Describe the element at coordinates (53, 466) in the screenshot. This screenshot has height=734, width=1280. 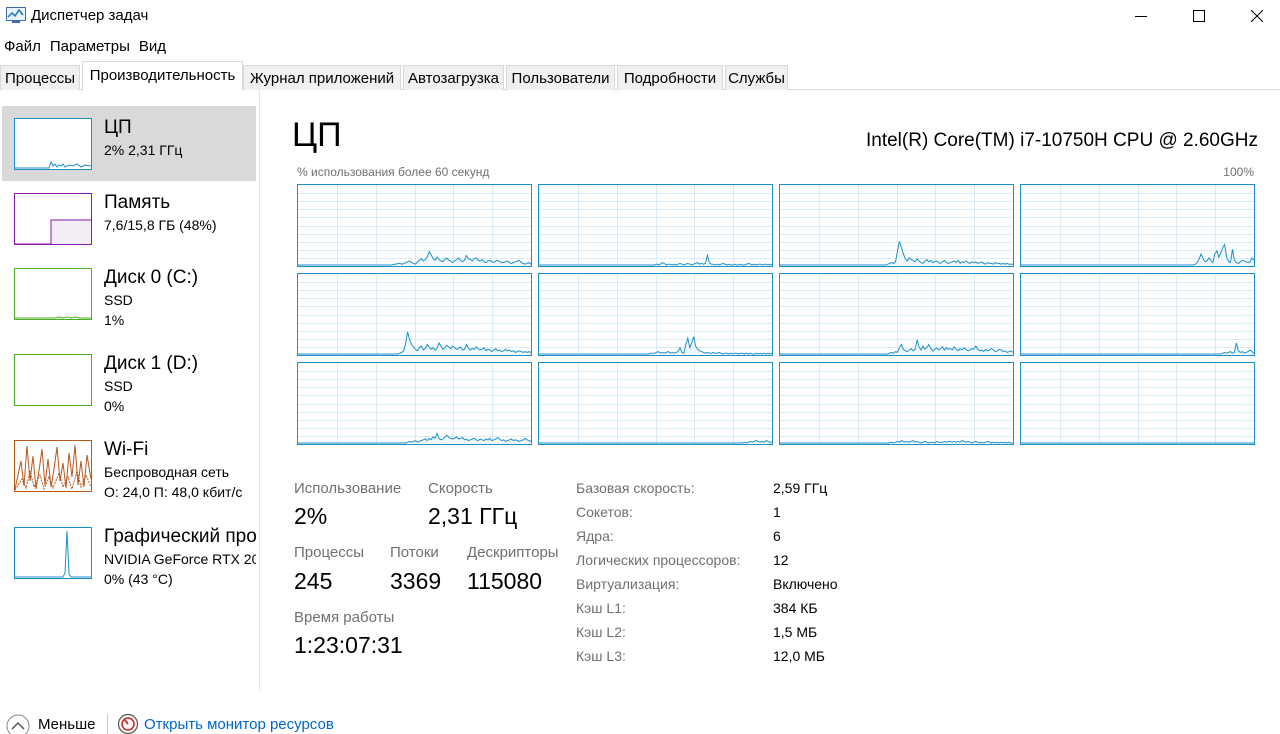
I see `wifi-thumbnail` at that location.